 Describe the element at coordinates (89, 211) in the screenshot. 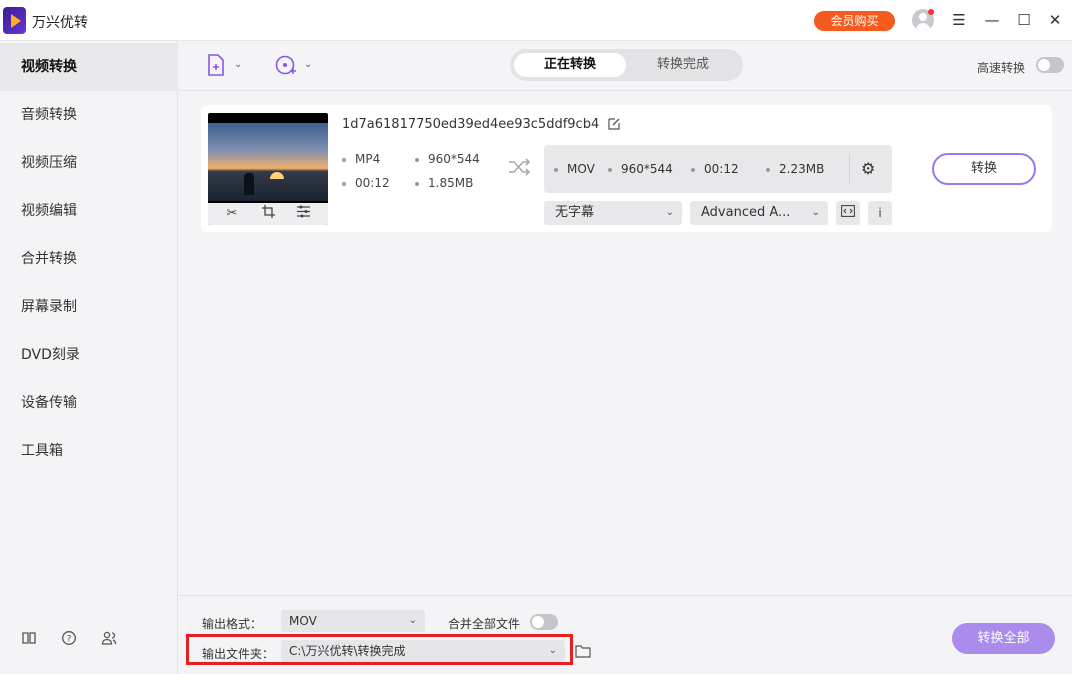

I see `sidebar-item-video-edit: 视频编辑` at that location.